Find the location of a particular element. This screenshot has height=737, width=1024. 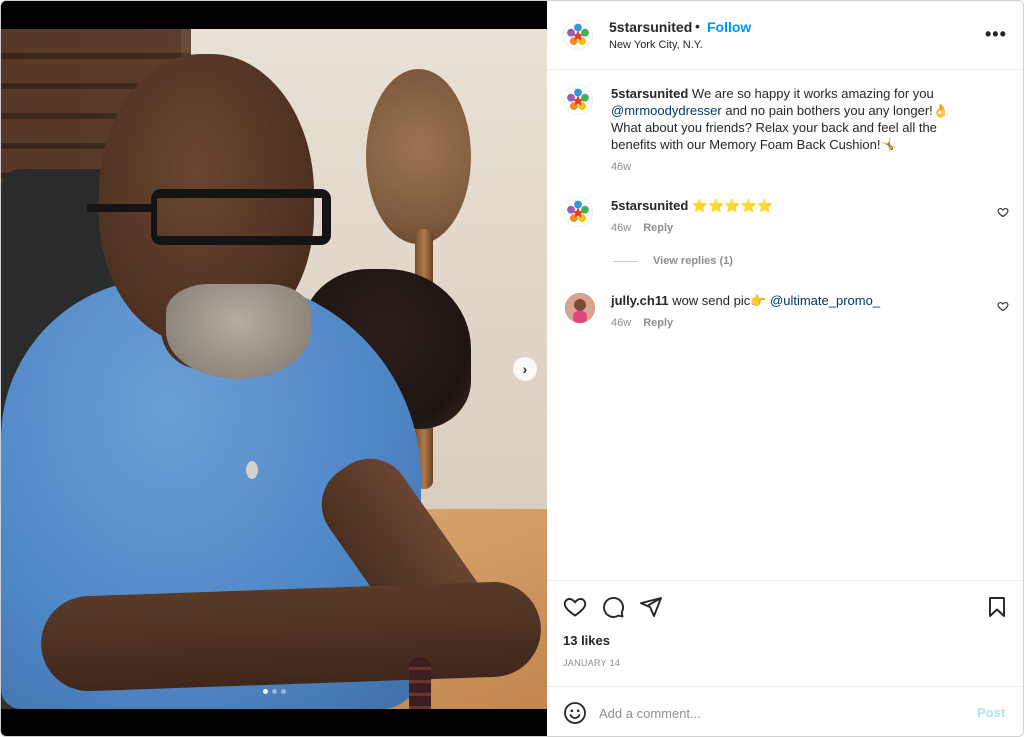

comment-username: jully.ch11 is located at coordinates (640, 300).